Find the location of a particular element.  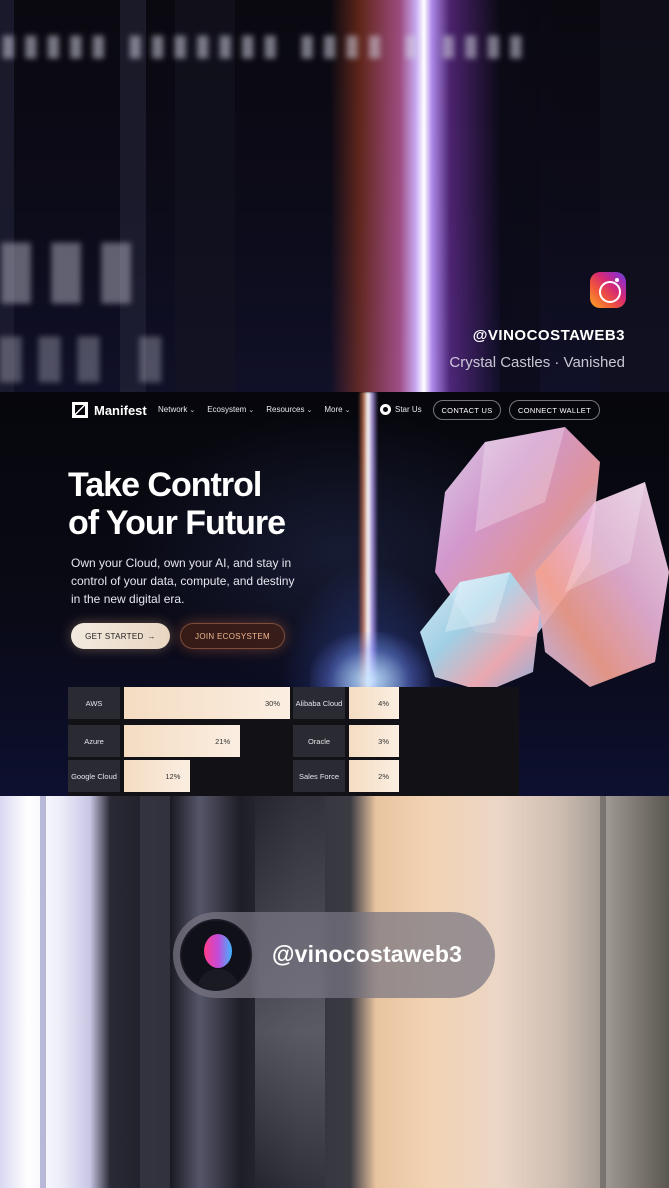

nav-links: Network ⌄ Ecosystem ⌄ Resources ⌄ More ⌄ is located at coordinates (254, 409).